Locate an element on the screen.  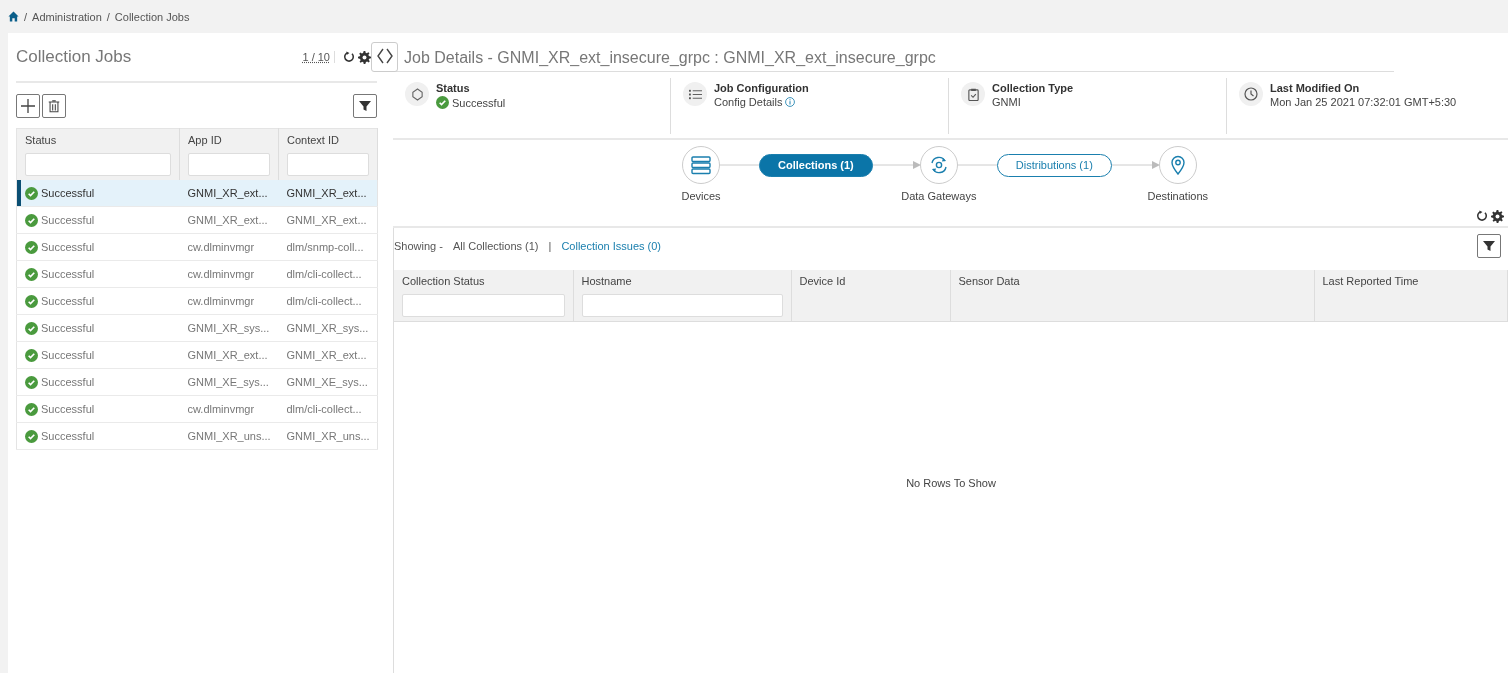
summary-label: Collection Type is located at coordinates (1033, 88).